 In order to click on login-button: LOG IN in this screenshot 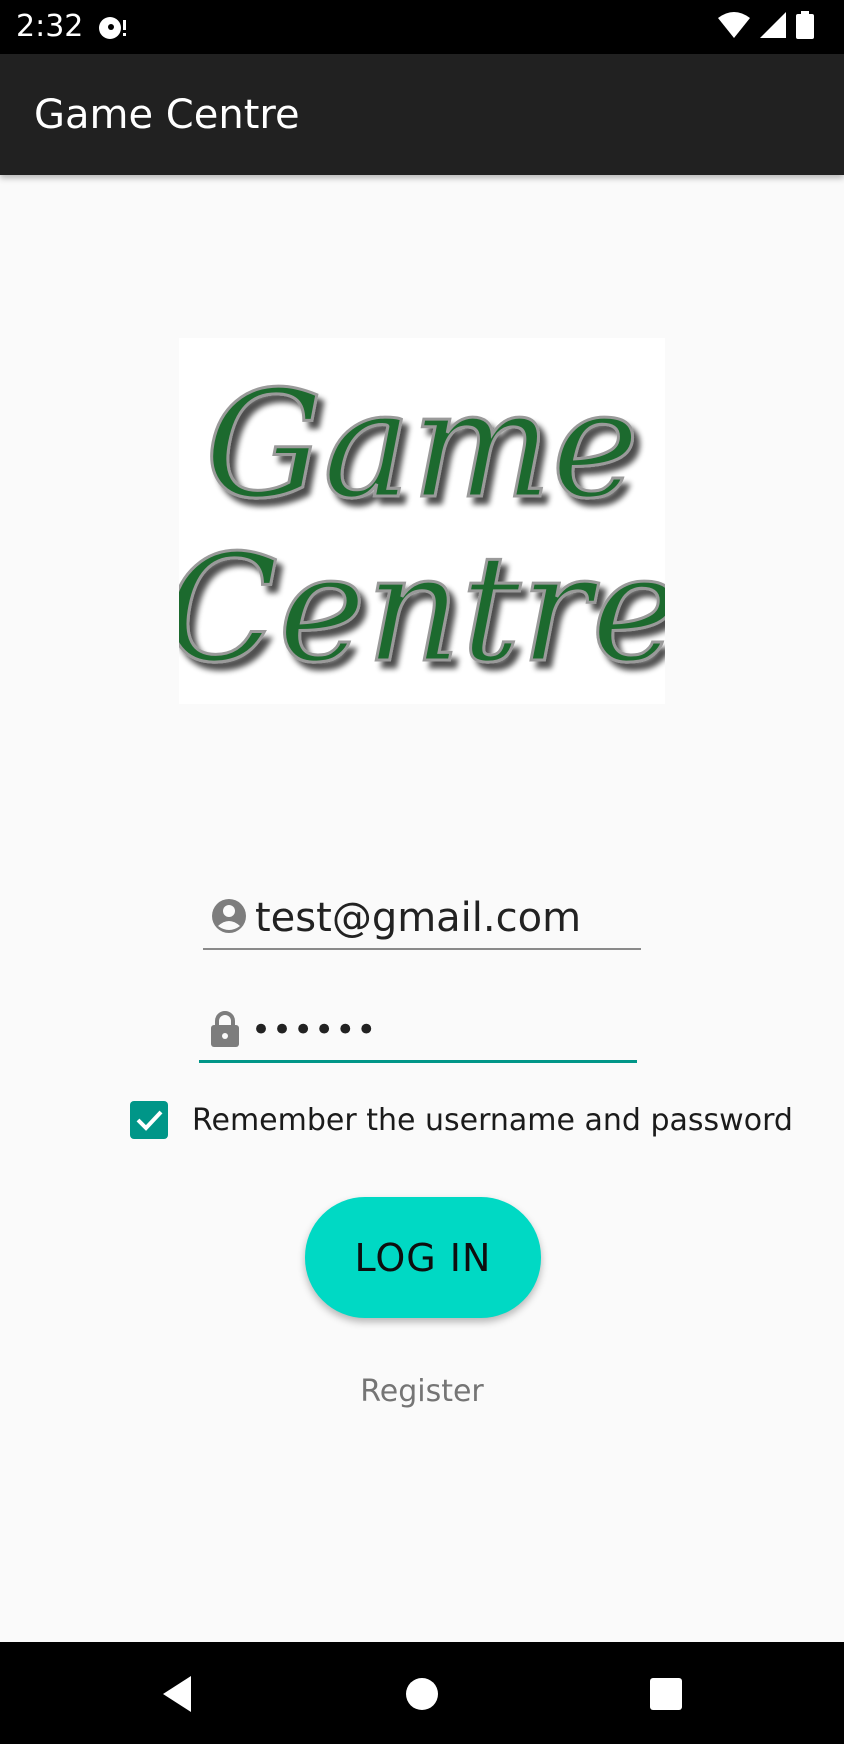, I will do `click(423, 1257)`.